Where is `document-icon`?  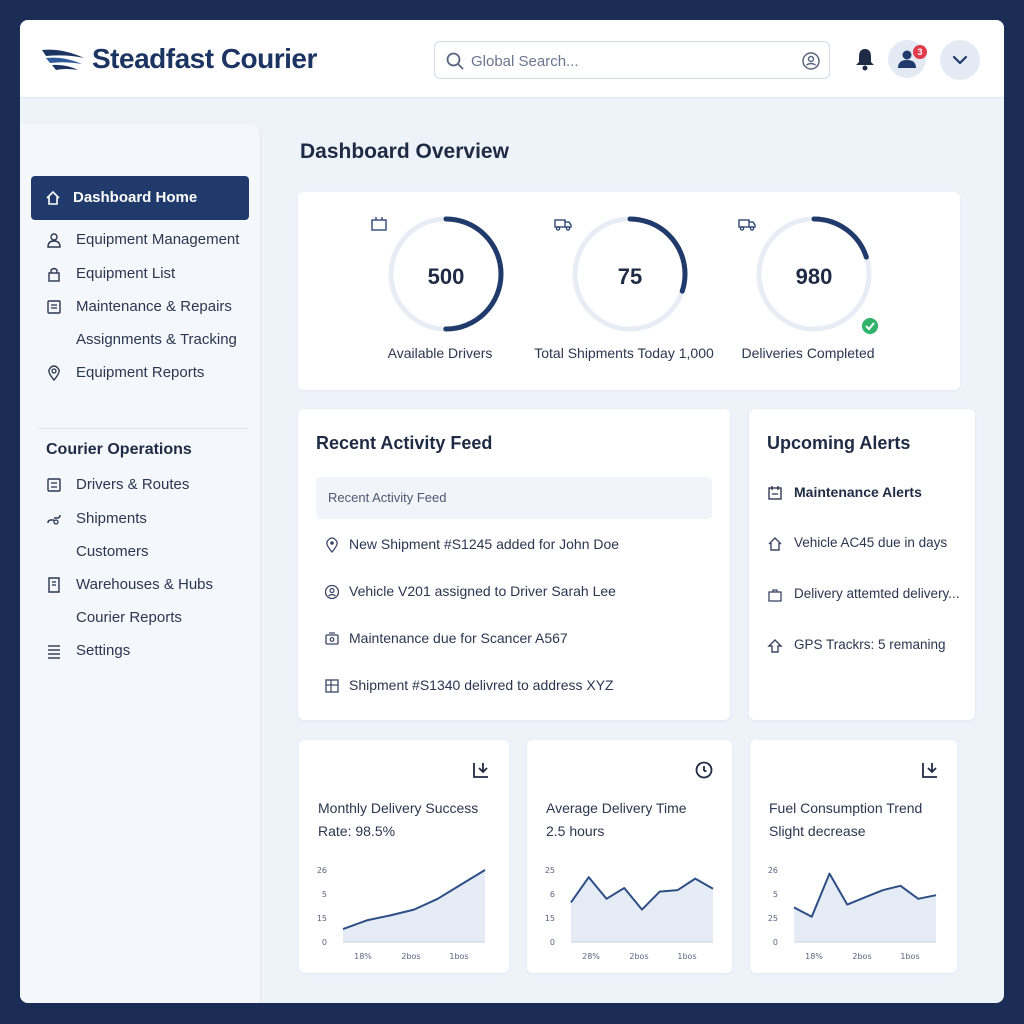 document-icon is located at coordinates (54, 585).